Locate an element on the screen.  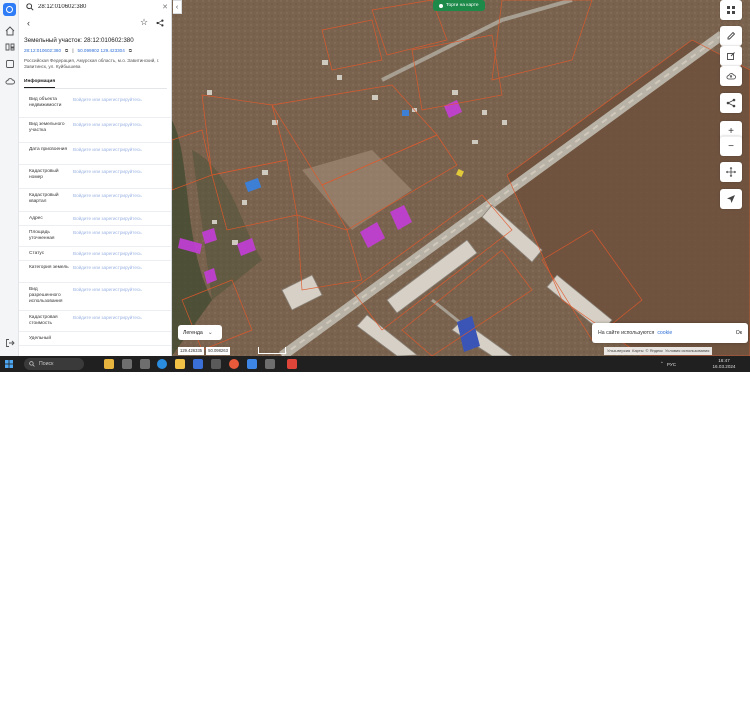
collapse-panel-button: ‹ is located at coordinates (177, 7).